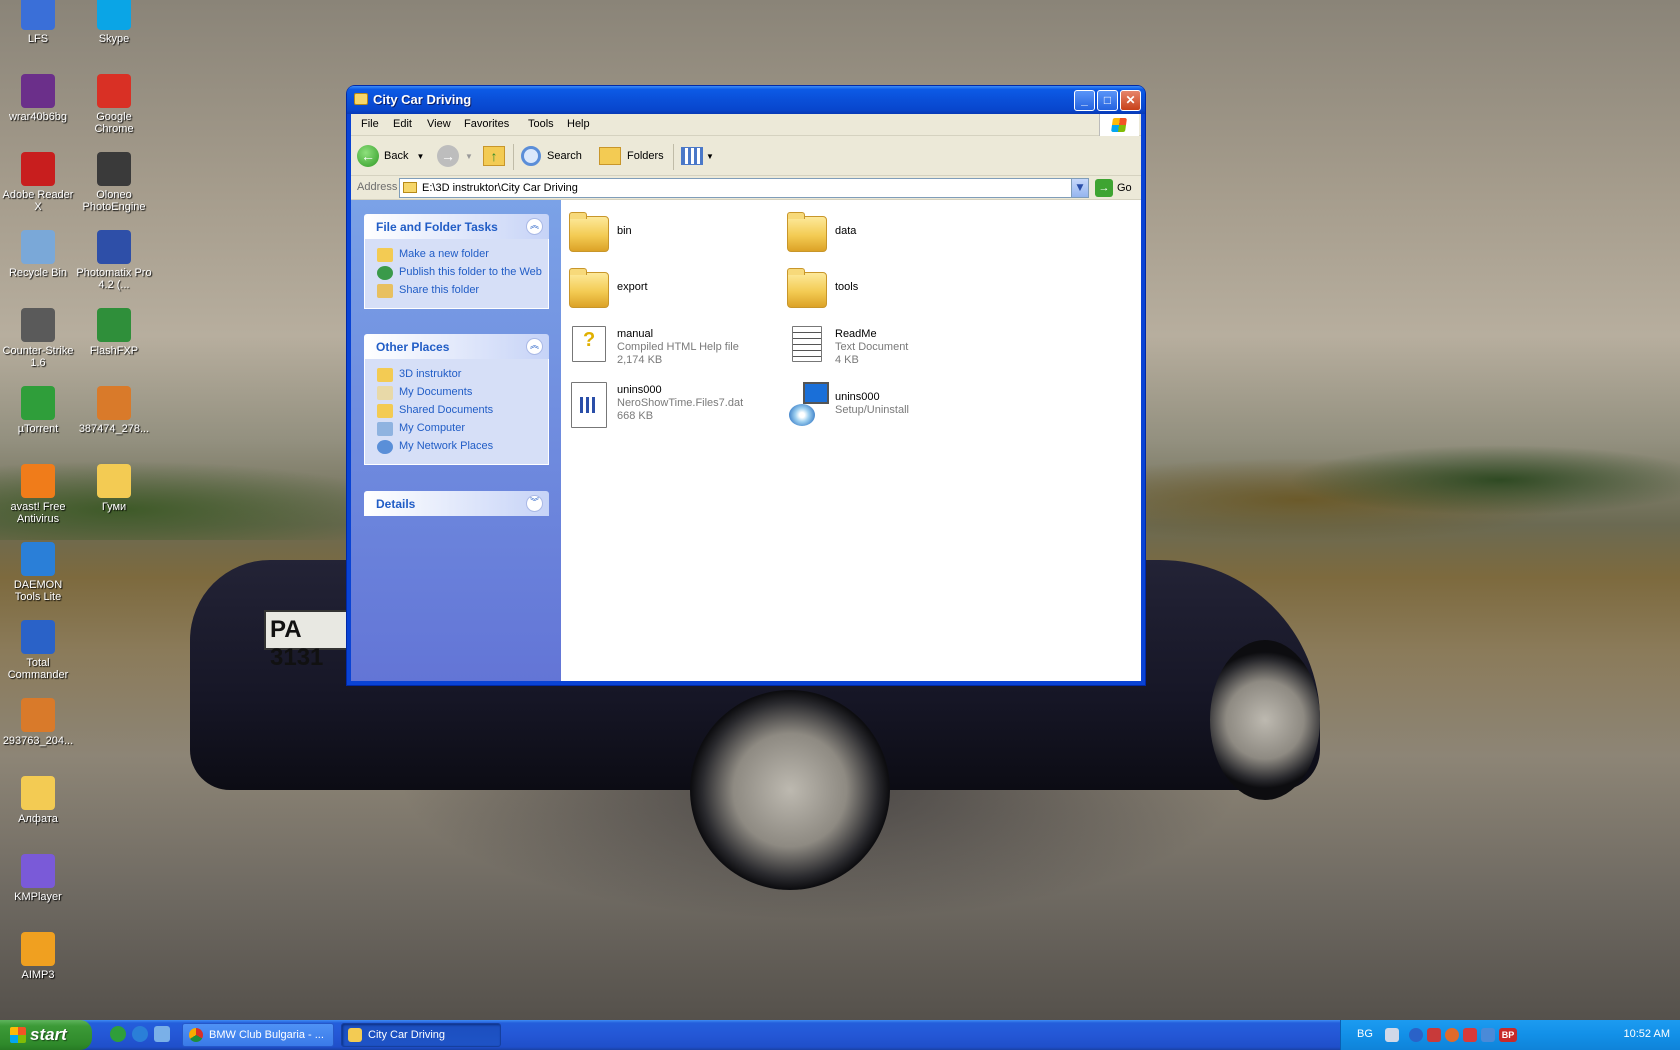  What do you see at coordinates (420, 156) in the screenshot?
I see `back-dropdown-icon: ▼` at bounding box center [420, 156].